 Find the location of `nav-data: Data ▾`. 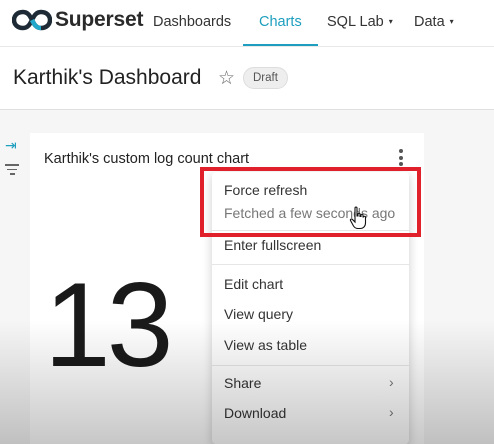

nav-data: Data ▾ is located at coordinates (434, 22).